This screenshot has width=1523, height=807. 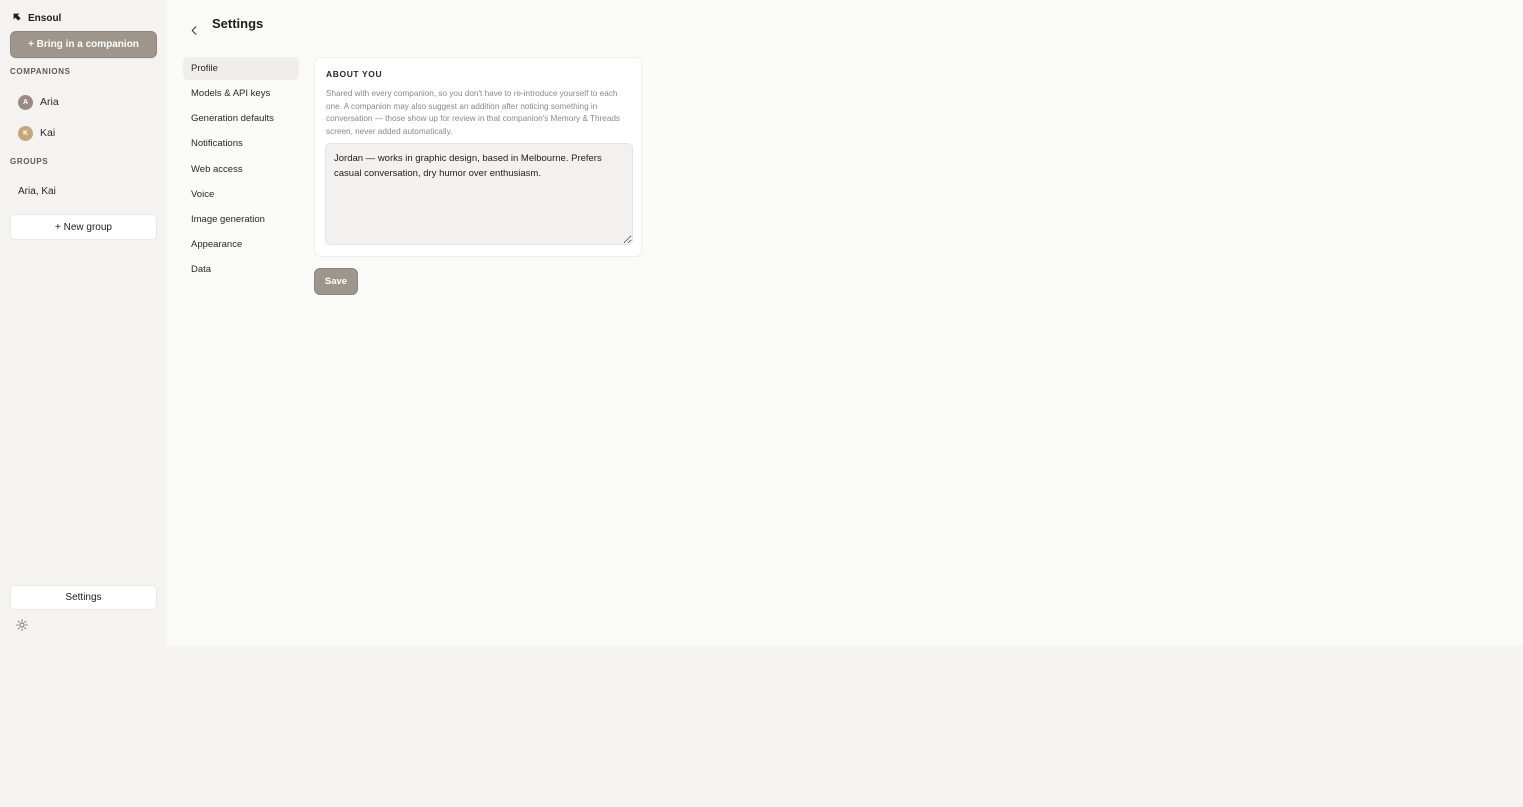 What do you see at coordinates (241, 68) in the screenshot?
I see `settings-nav-profile: Profile` at bounding box center [241, 68].